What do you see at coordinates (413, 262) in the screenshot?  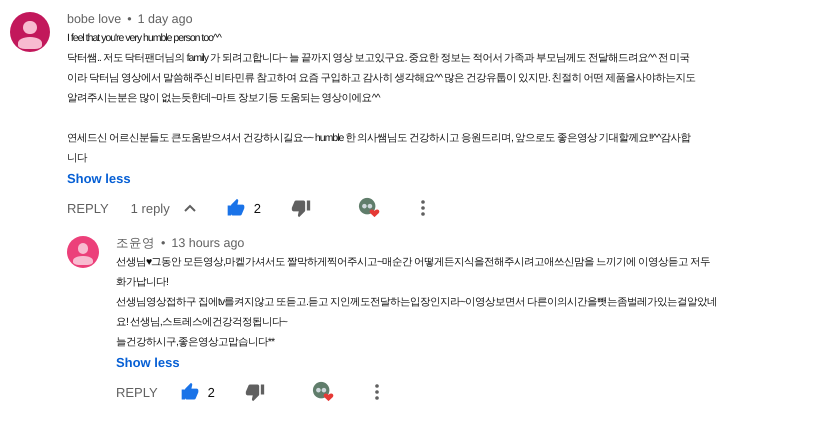 I see `comment-text-line: 선생님♥그동안 모든영상,마켙가셔서도 짤막하게찍어주시고~매순간 어떻게든지식을전해주시려고애쓰신맘을 느끼기에 이영상듣고 저두` at bounding box center [413, 262].